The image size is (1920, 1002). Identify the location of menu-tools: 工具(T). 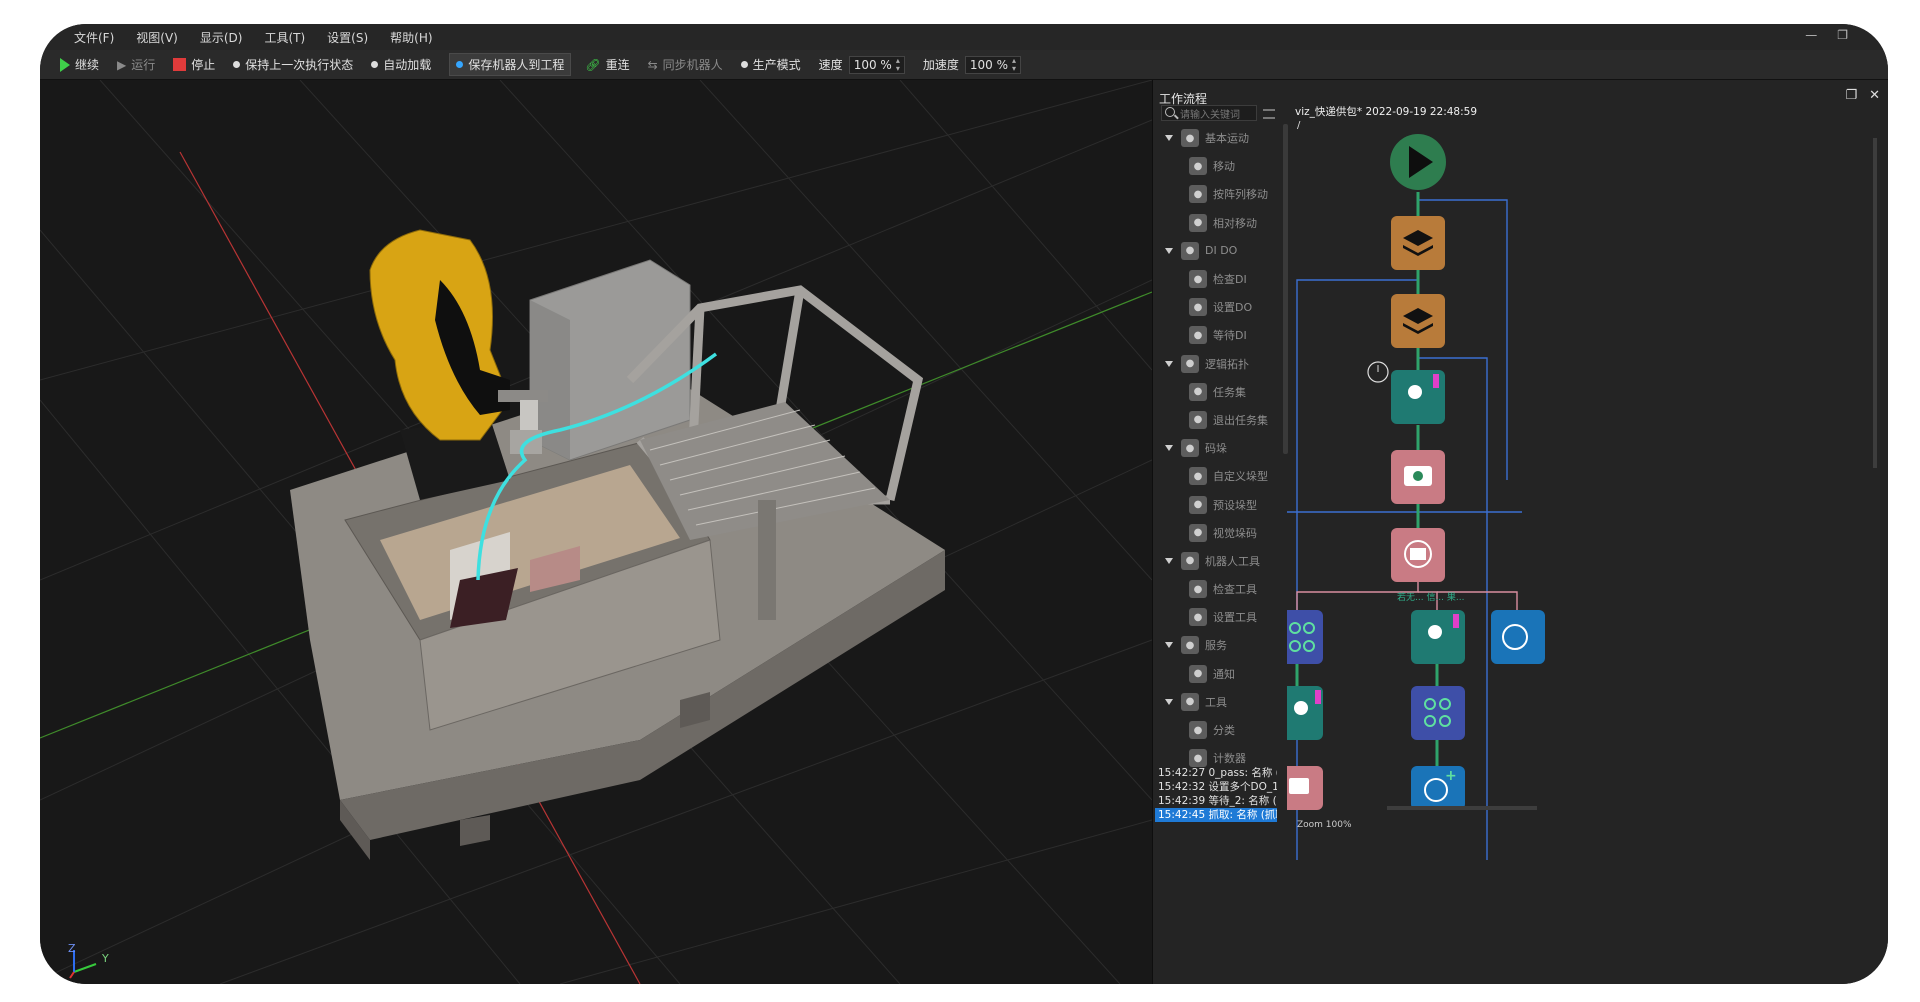
(284, 37).